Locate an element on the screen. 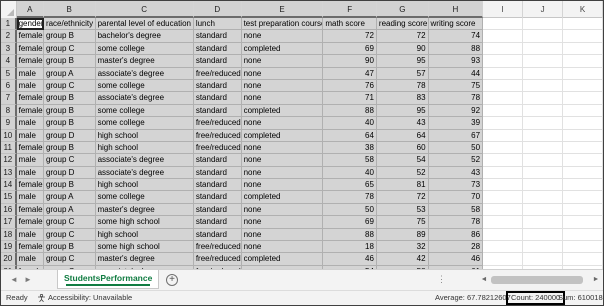 The image size is (604, 306). data-cell: group A is located at coordinates (69, 210).